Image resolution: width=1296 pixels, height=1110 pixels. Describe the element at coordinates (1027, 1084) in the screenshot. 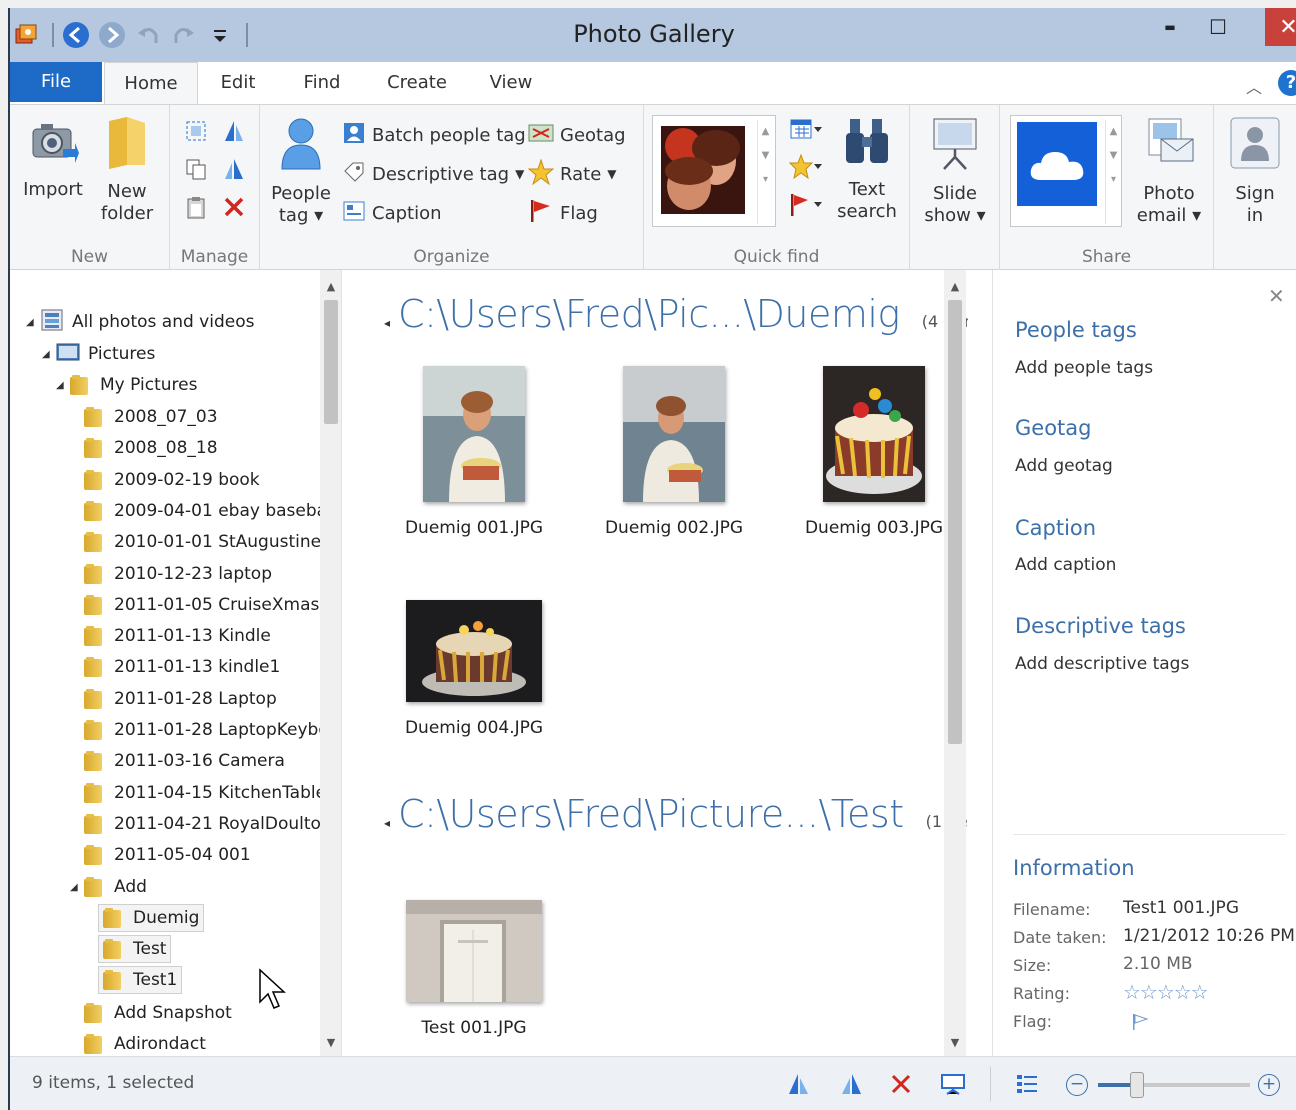

I see `details-view-icon` at that location.